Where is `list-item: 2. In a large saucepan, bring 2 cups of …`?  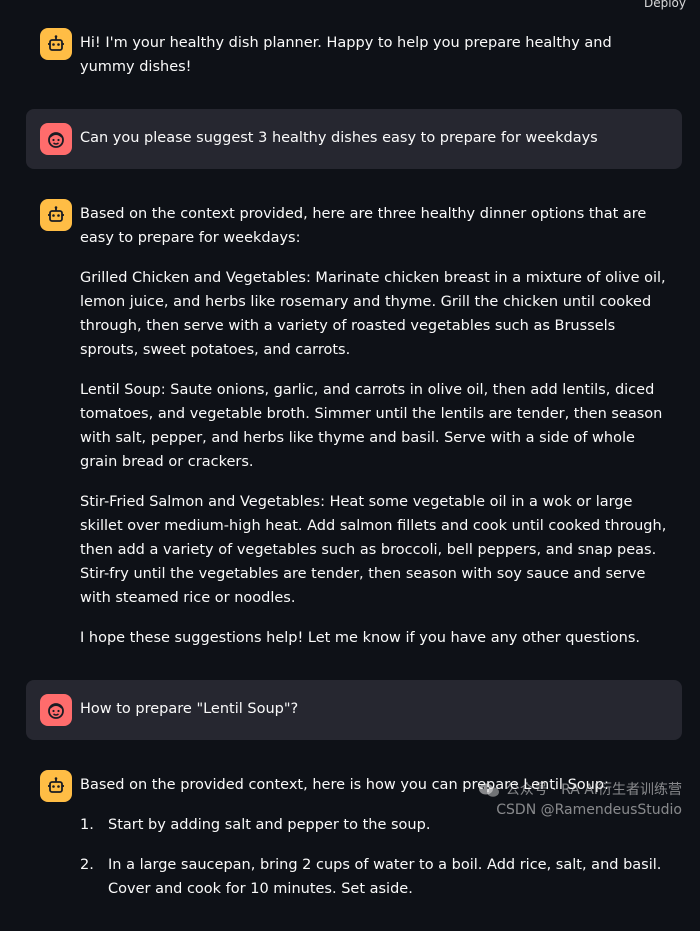 list-item: 2. In a large saucepan, bring 2 cups of … is located at coordinates (374, 877).